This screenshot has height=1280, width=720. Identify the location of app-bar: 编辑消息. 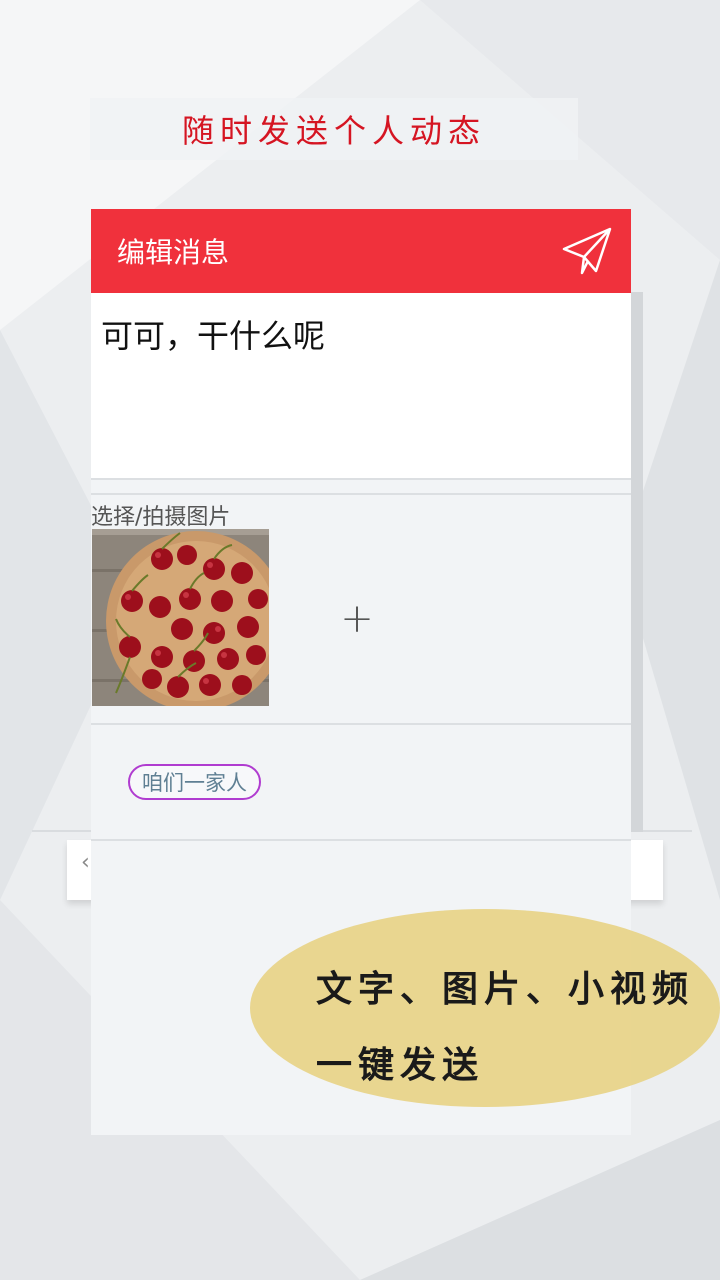
(361, 251).